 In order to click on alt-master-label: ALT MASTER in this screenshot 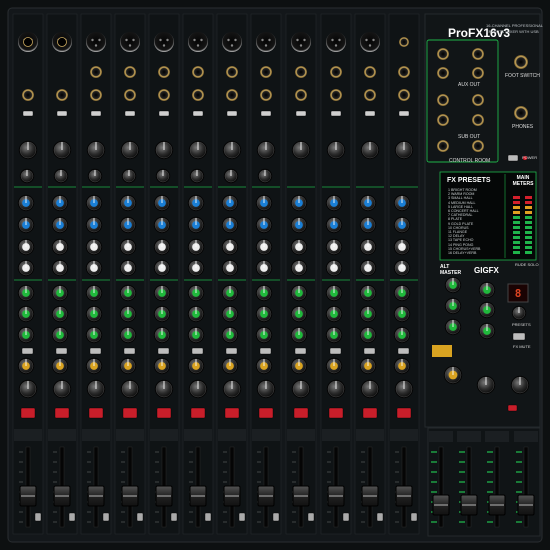, I will do `click(451, 270)`.